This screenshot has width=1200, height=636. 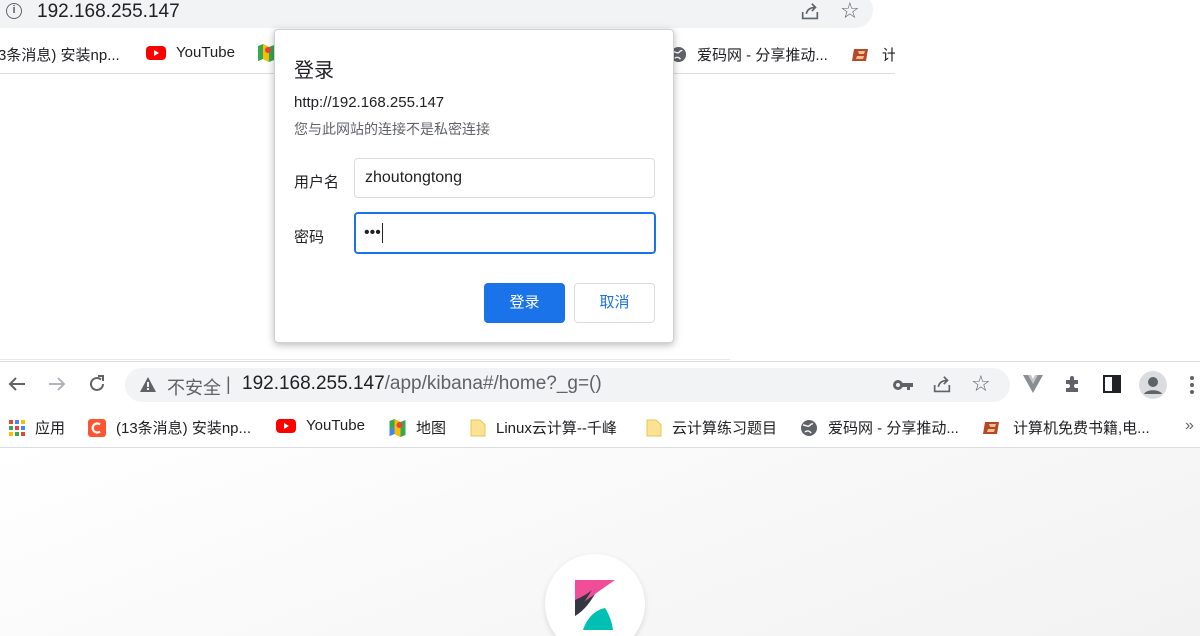 What do you see at coordinates (888, 55) in the screenshot?
I see `bookmark-label: 计` at bounding box center [888, 55].